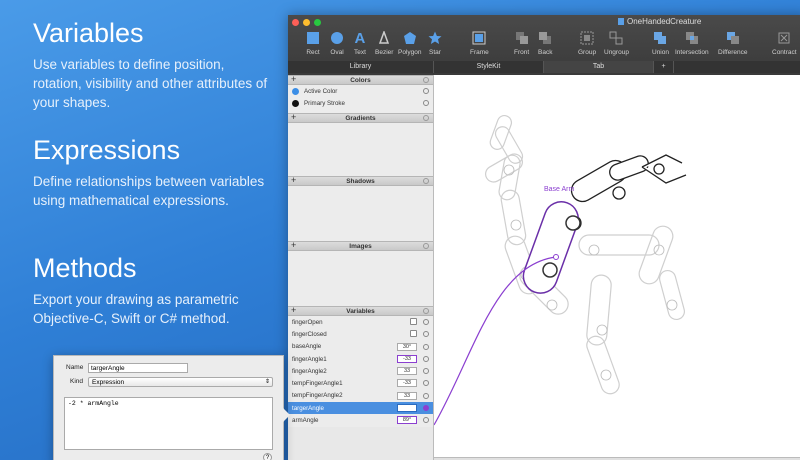  I want to click on back-tool: Back, so click(545, 42).